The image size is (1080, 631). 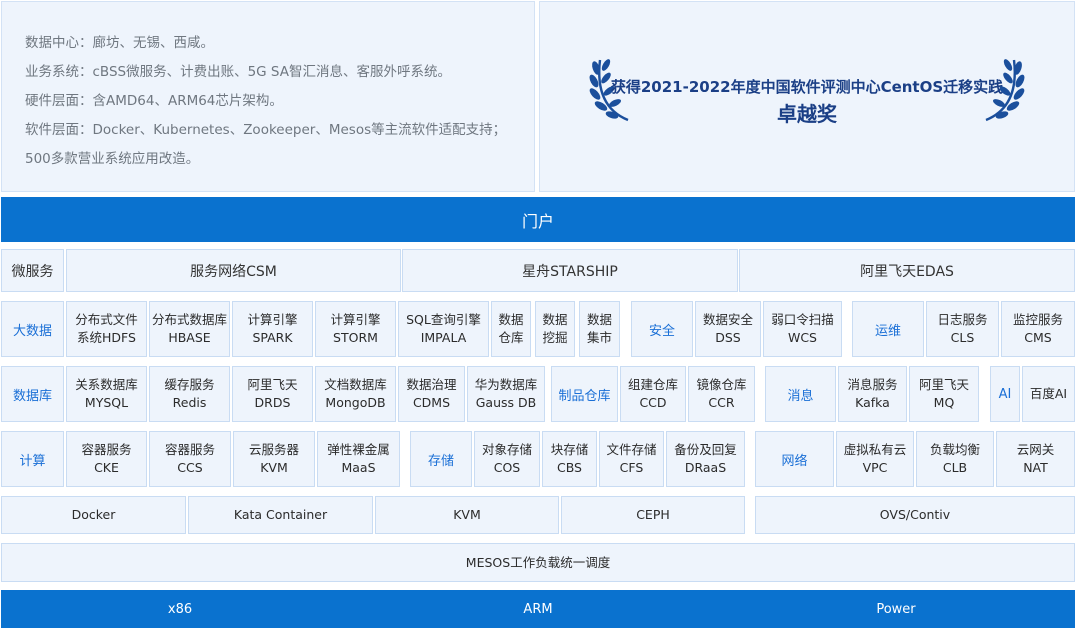 I want to click on security-category: 安全, so click(x=662, y=329).